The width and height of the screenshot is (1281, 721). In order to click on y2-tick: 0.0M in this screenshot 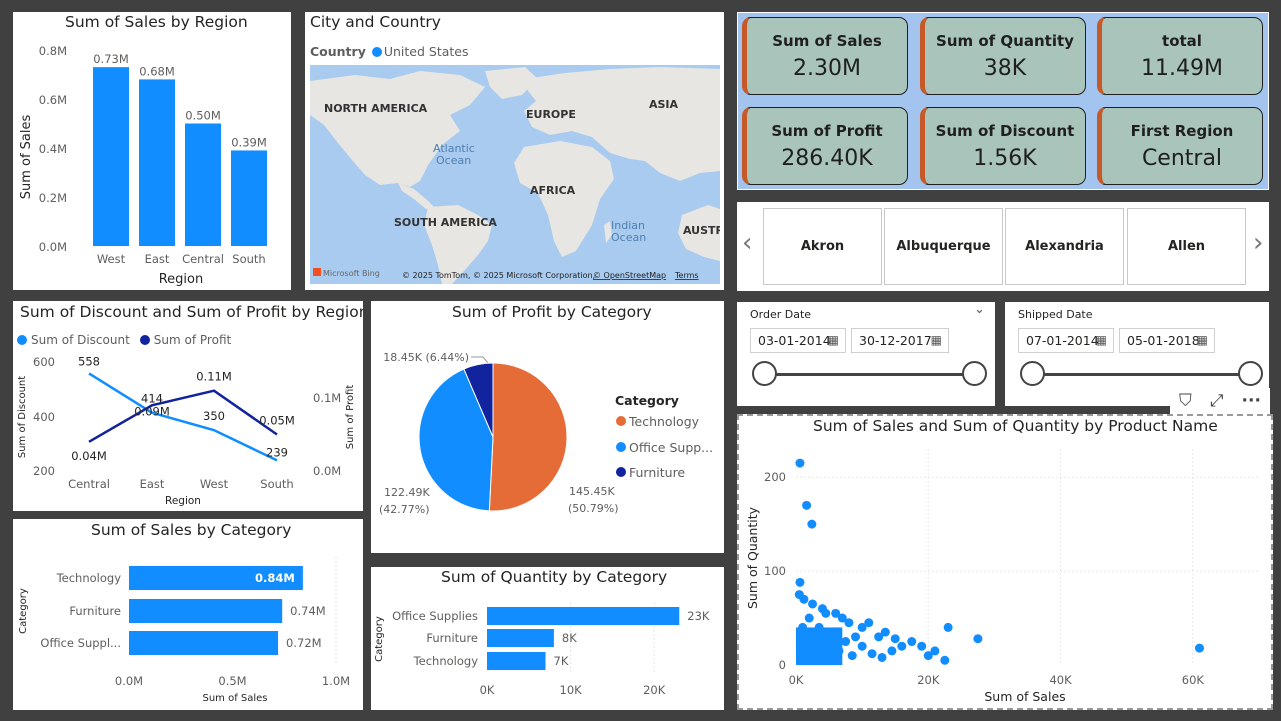, I will do `click(327, 471)`.